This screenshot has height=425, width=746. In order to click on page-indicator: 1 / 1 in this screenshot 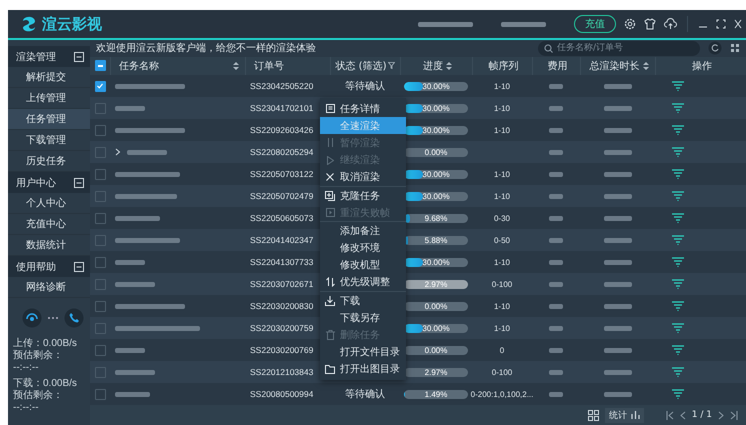, I will do `click(702, 415)`.